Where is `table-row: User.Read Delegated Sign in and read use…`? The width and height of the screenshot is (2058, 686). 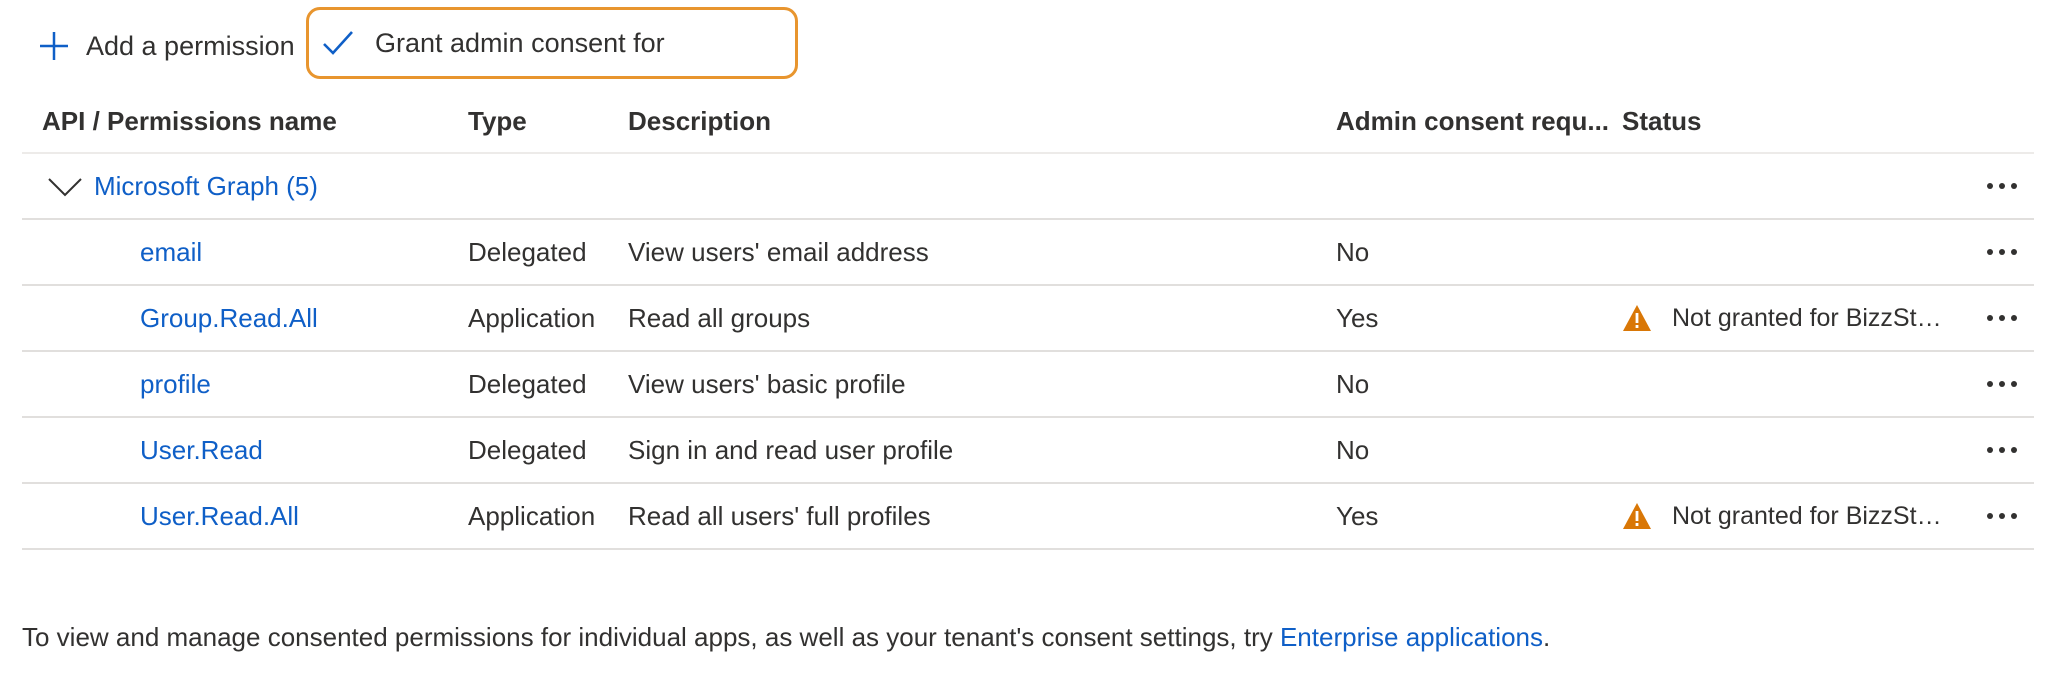 table-row: User.Read Delegated Sign in and read use… is located at coordinates (1028, 451).